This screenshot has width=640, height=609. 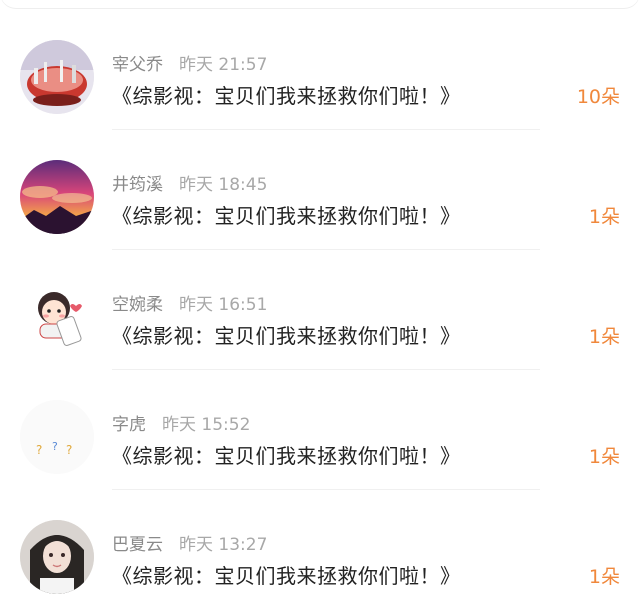 What do you see at coordinates (223, 185) in the screenshot?
I see `timestamp: 昨天 18:45` at bounding box center [223, 185].